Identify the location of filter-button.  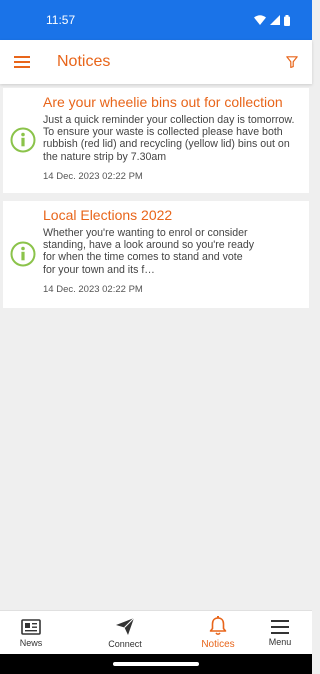
(292, 62).